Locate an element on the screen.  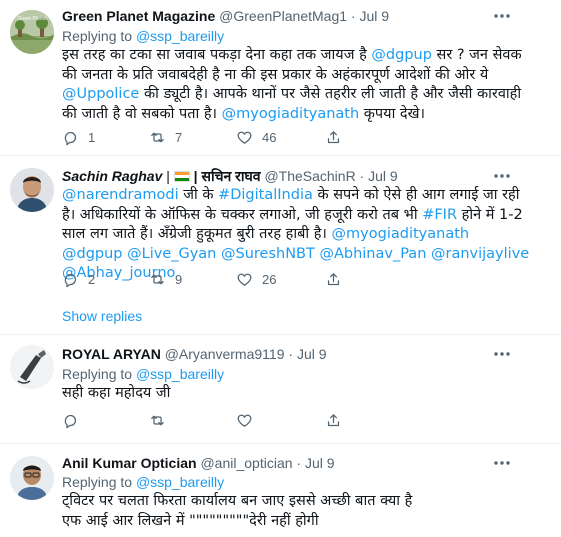
tweet-header: ROYAL ARYAN @Aryanverma9119 · Jul 9 is located at coordinates (194, 354).